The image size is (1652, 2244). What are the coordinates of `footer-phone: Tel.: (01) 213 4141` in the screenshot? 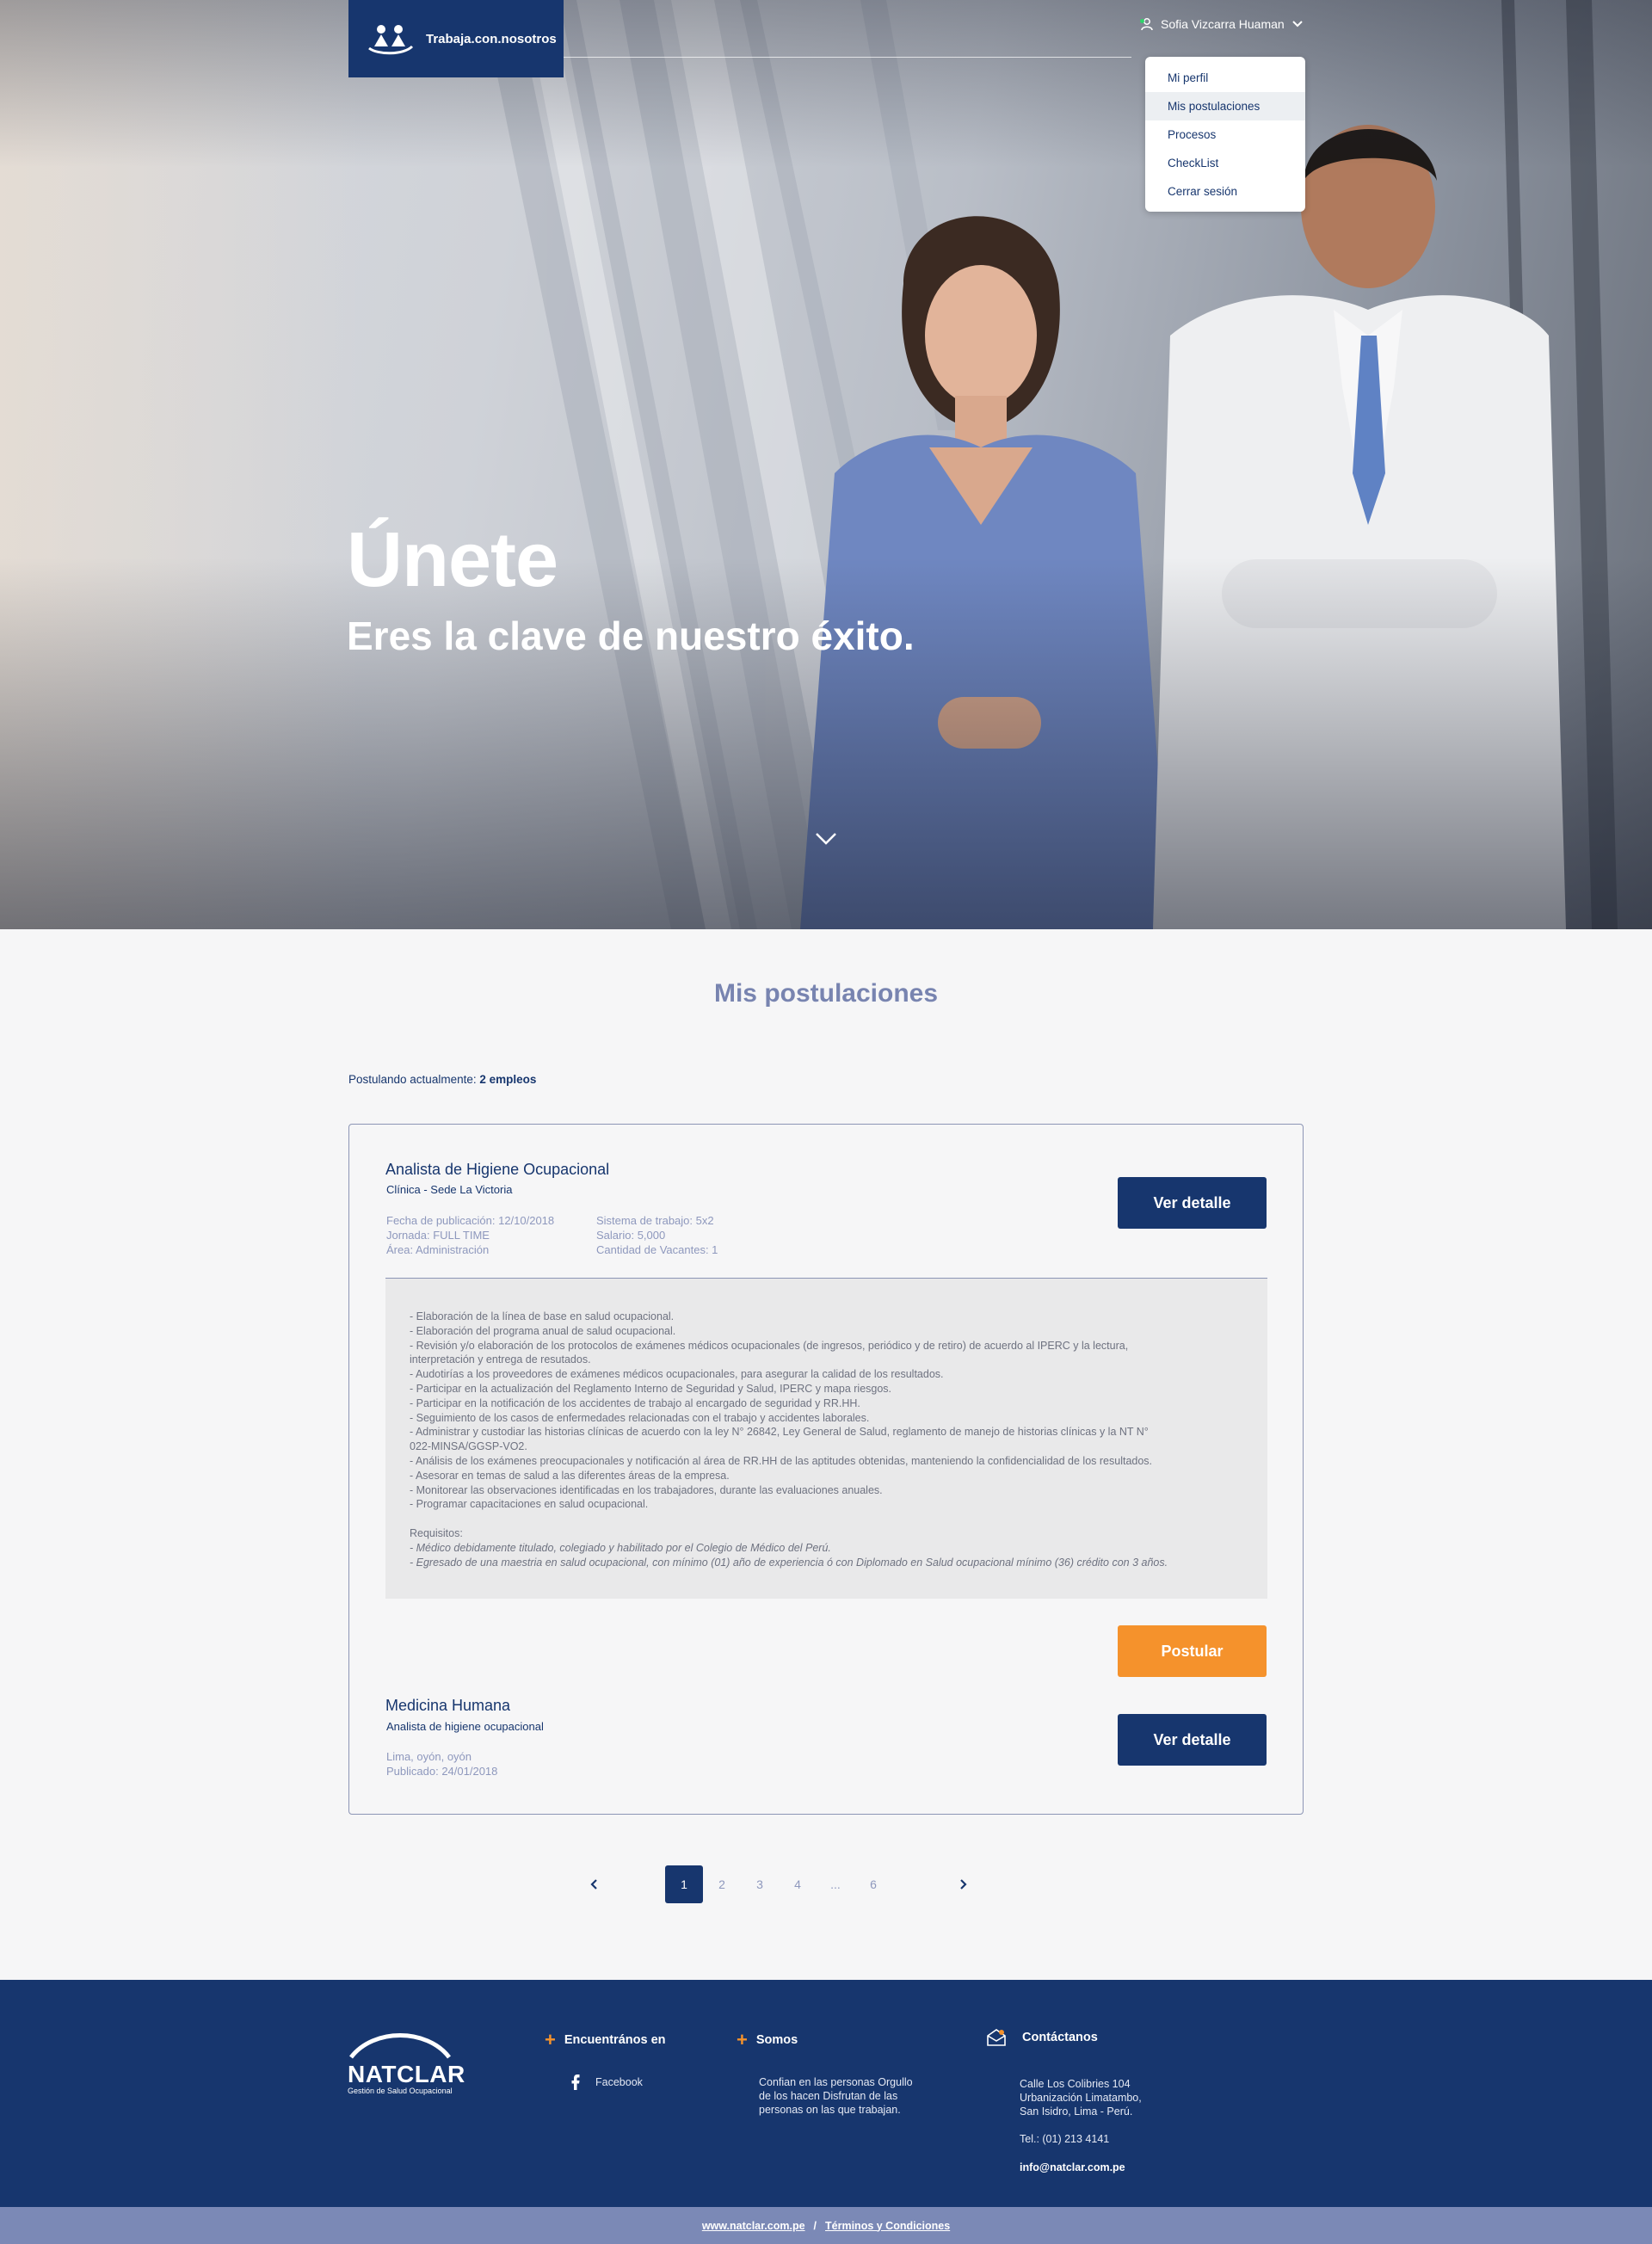 It's located at (1064, 2139).